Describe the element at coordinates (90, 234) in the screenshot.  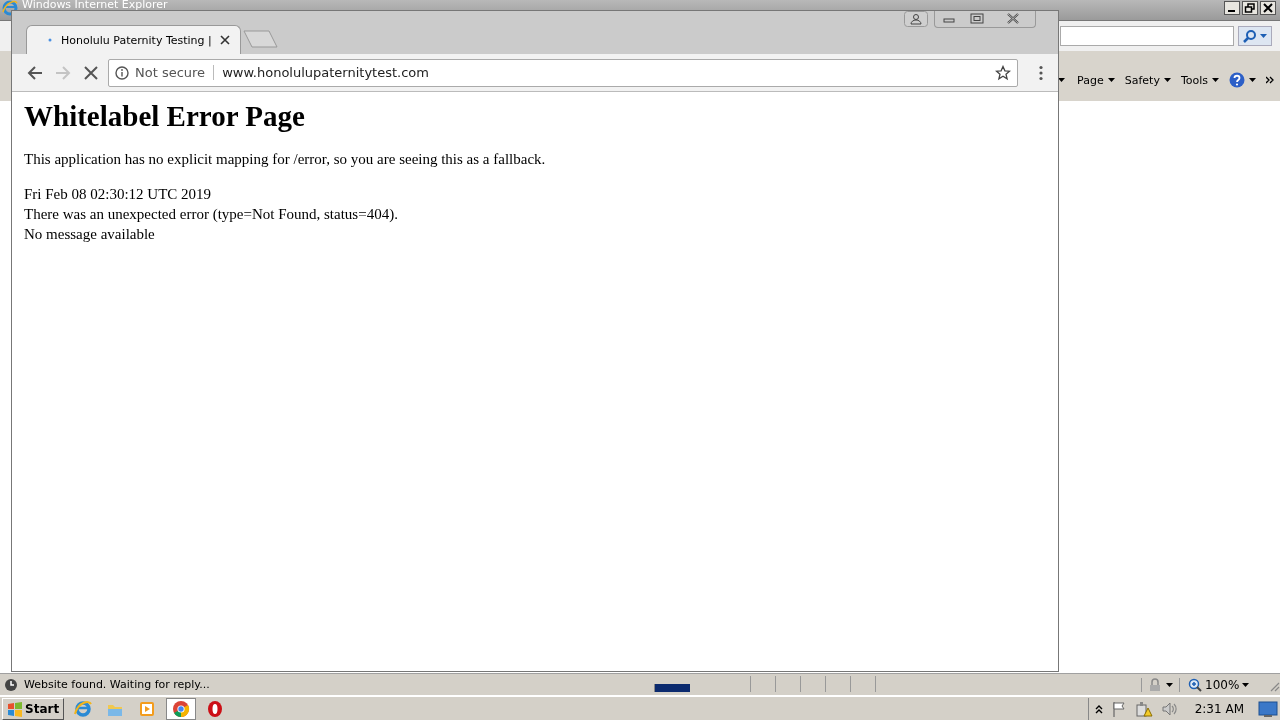
I see `page-text: No message available` at that location.